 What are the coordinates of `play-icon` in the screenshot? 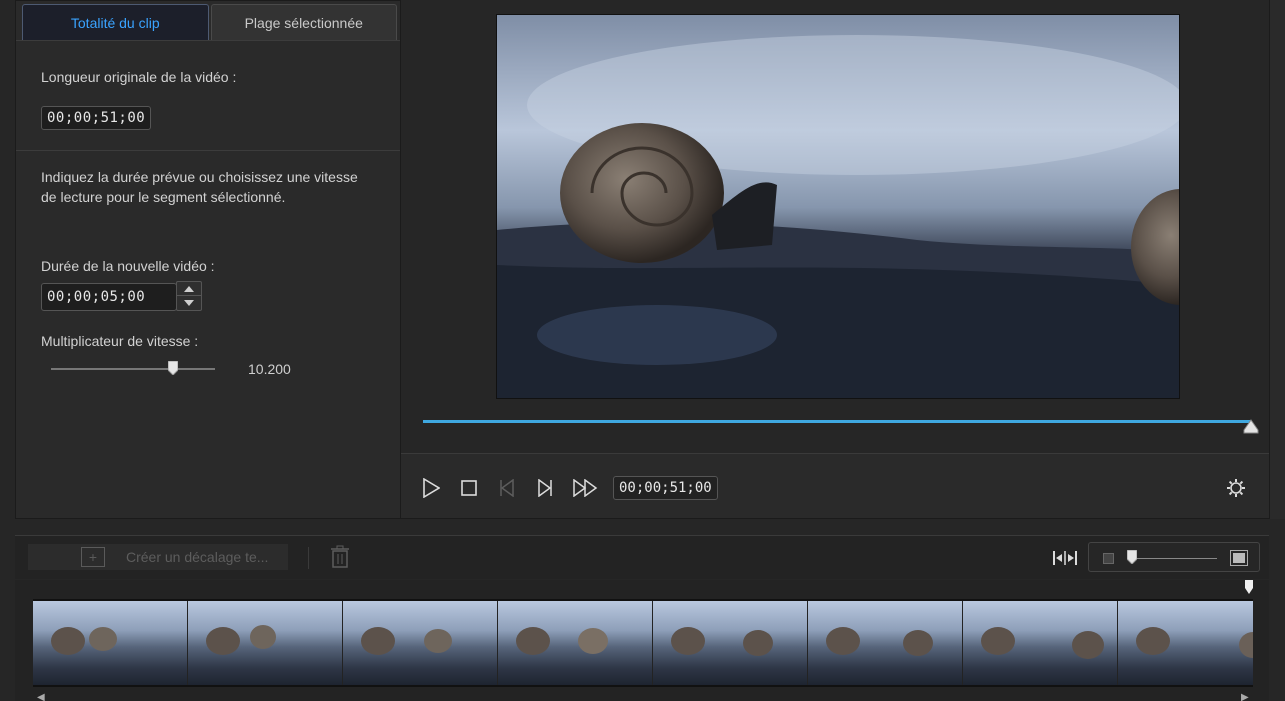 It's located at (431, 488).